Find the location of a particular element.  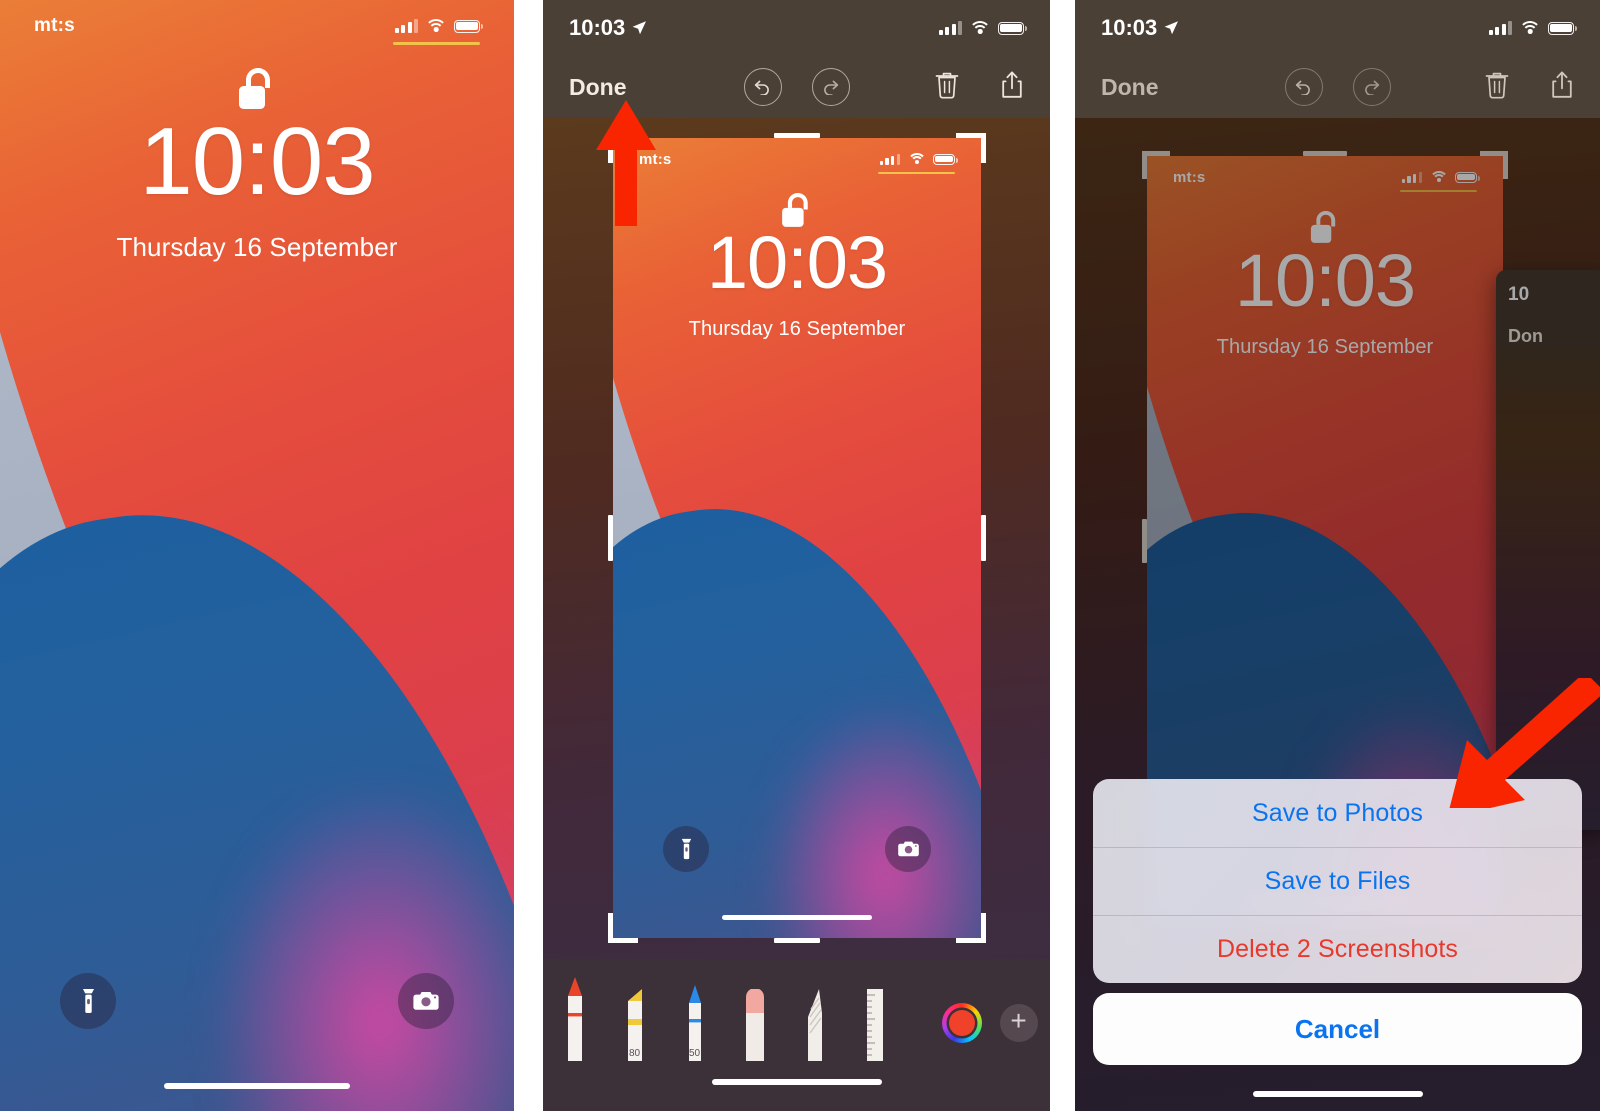

cancel-button: Cancel is located at coordinates (1337, 1029).